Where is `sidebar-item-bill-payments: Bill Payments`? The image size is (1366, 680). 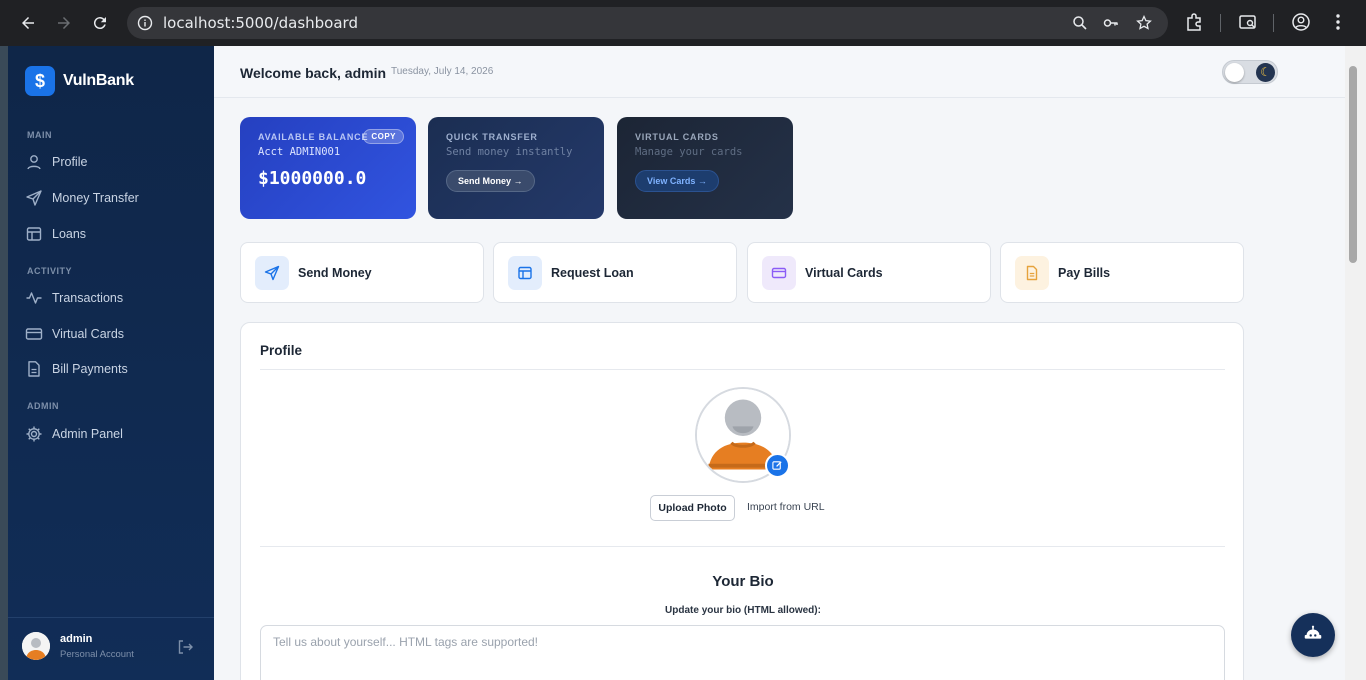
sidebar-item-bill-payments: Bill Payments is located at coordinates (115, 369).